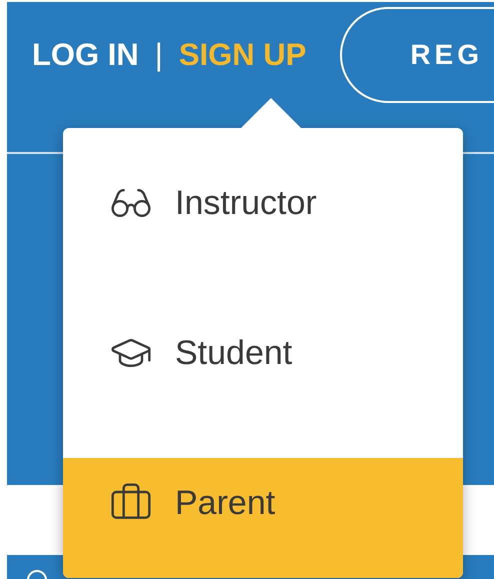  What do you see at coordinates (85, 55) in the screenshot?
I see `login-link: LOG IN` at bounding box center [85, 55].